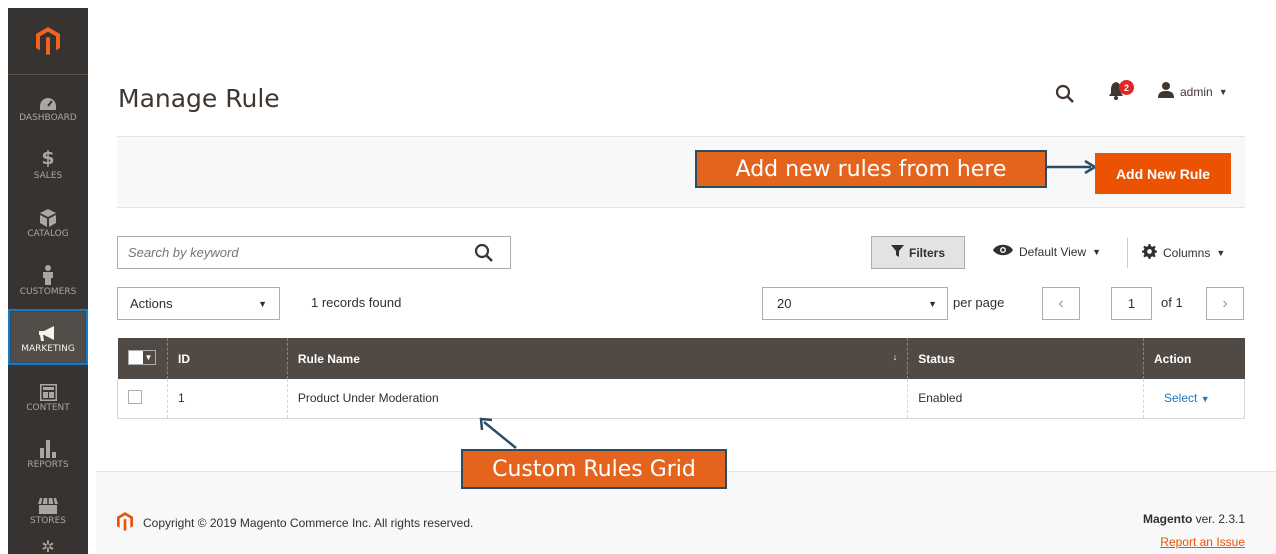 This screenshot has height=554, width=1276. Describe the element at coordinates (356, 302) in the screenshot. I see `records-found-text: 1 records found` at that location.